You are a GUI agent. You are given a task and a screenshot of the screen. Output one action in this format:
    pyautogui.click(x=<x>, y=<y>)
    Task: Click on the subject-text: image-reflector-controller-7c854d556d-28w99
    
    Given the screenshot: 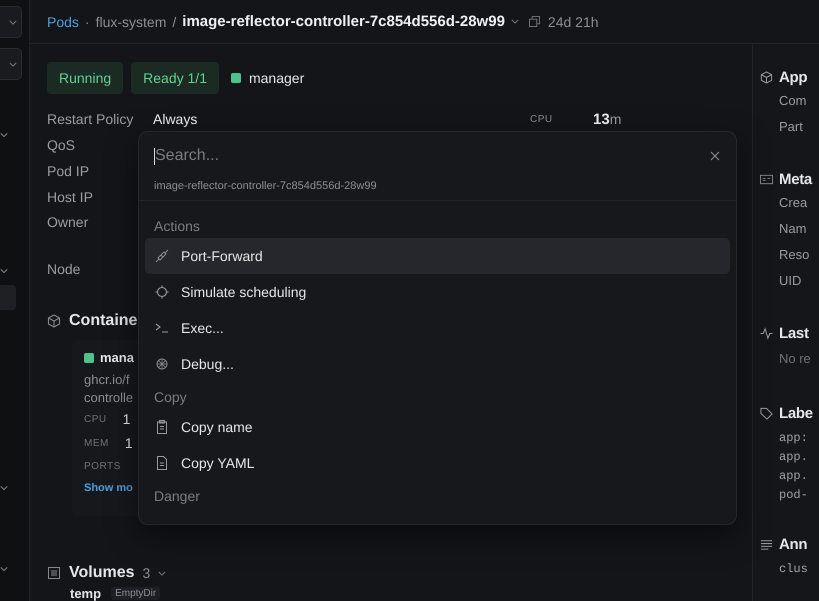 What is the action you would take?
    pyautogui.click(x=437, y=190)
    